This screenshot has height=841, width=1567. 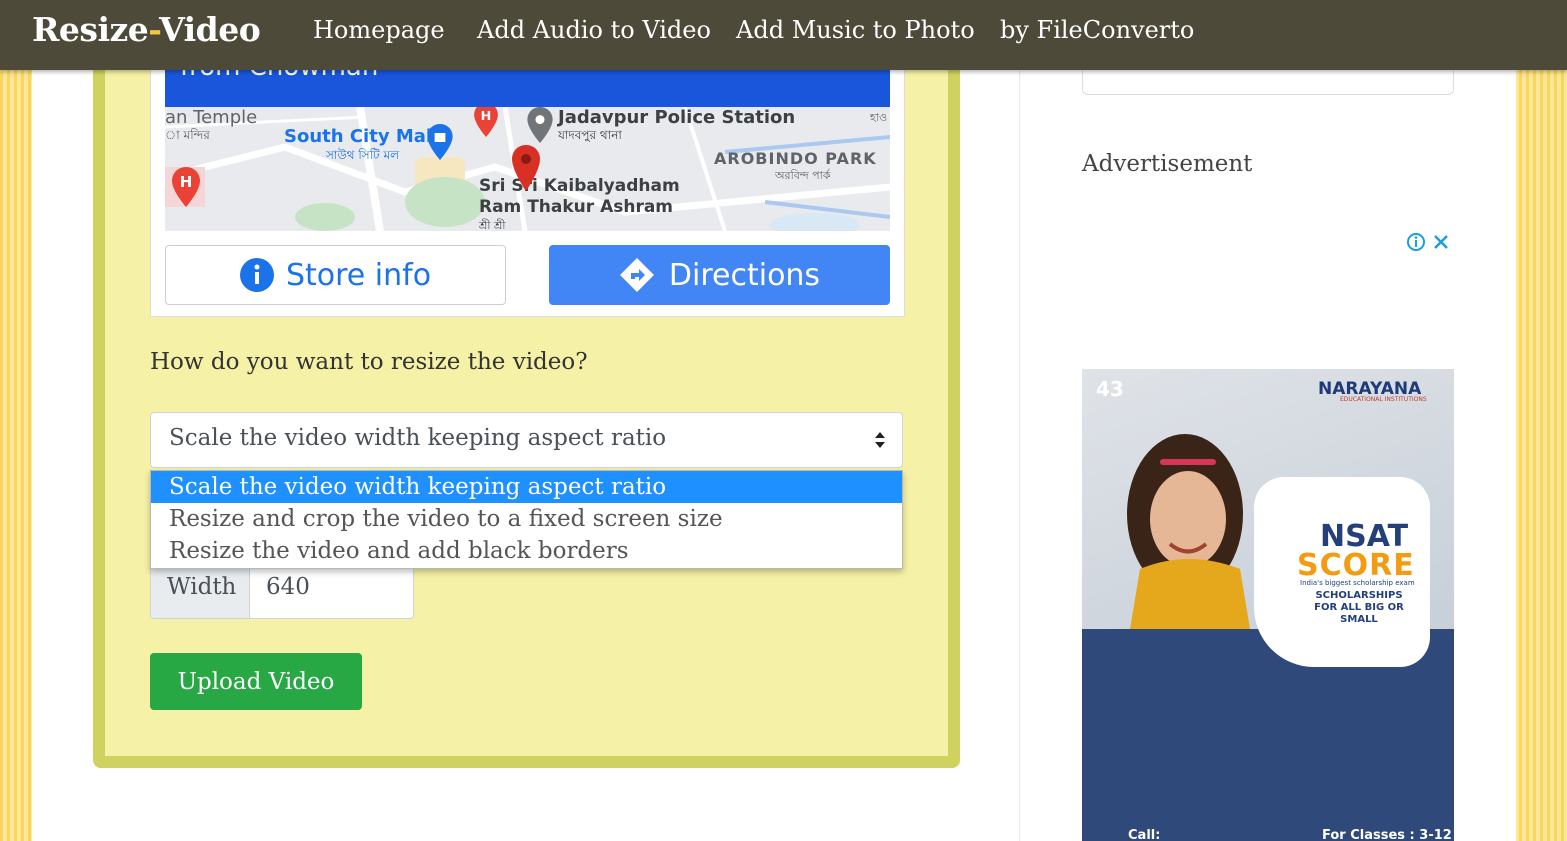 I want to click on ad-info-icon, so click(x=1416, y=242).